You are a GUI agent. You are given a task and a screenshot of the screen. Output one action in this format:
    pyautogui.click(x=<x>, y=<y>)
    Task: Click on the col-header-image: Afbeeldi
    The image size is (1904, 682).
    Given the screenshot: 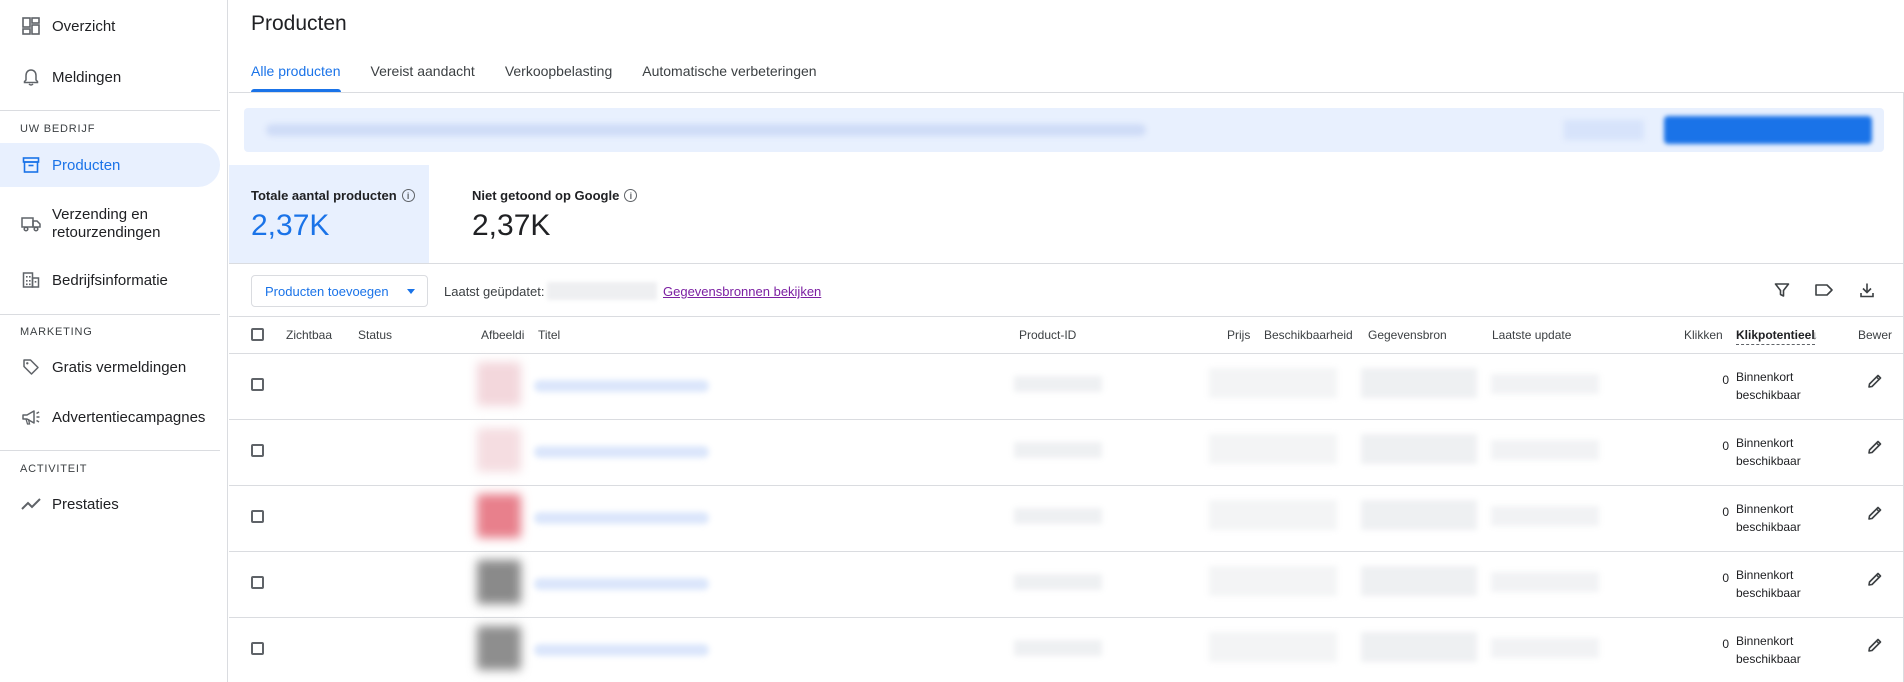 What is the action you would take?
    pyautogui.click(x=504, y=335)
    